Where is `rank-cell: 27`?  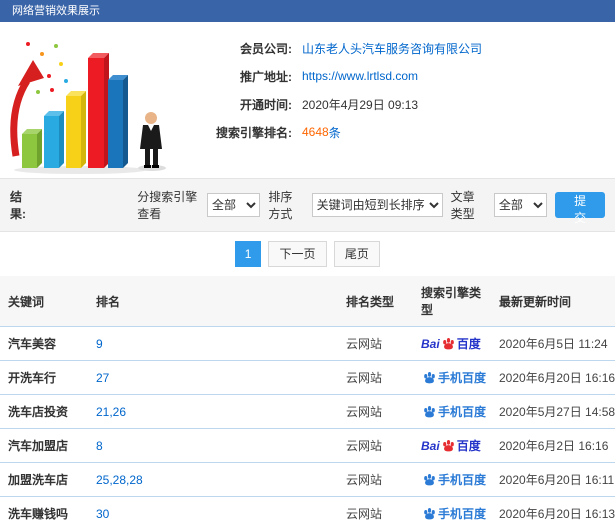
rank-cell: 27 is located at coordinates (213, 377).